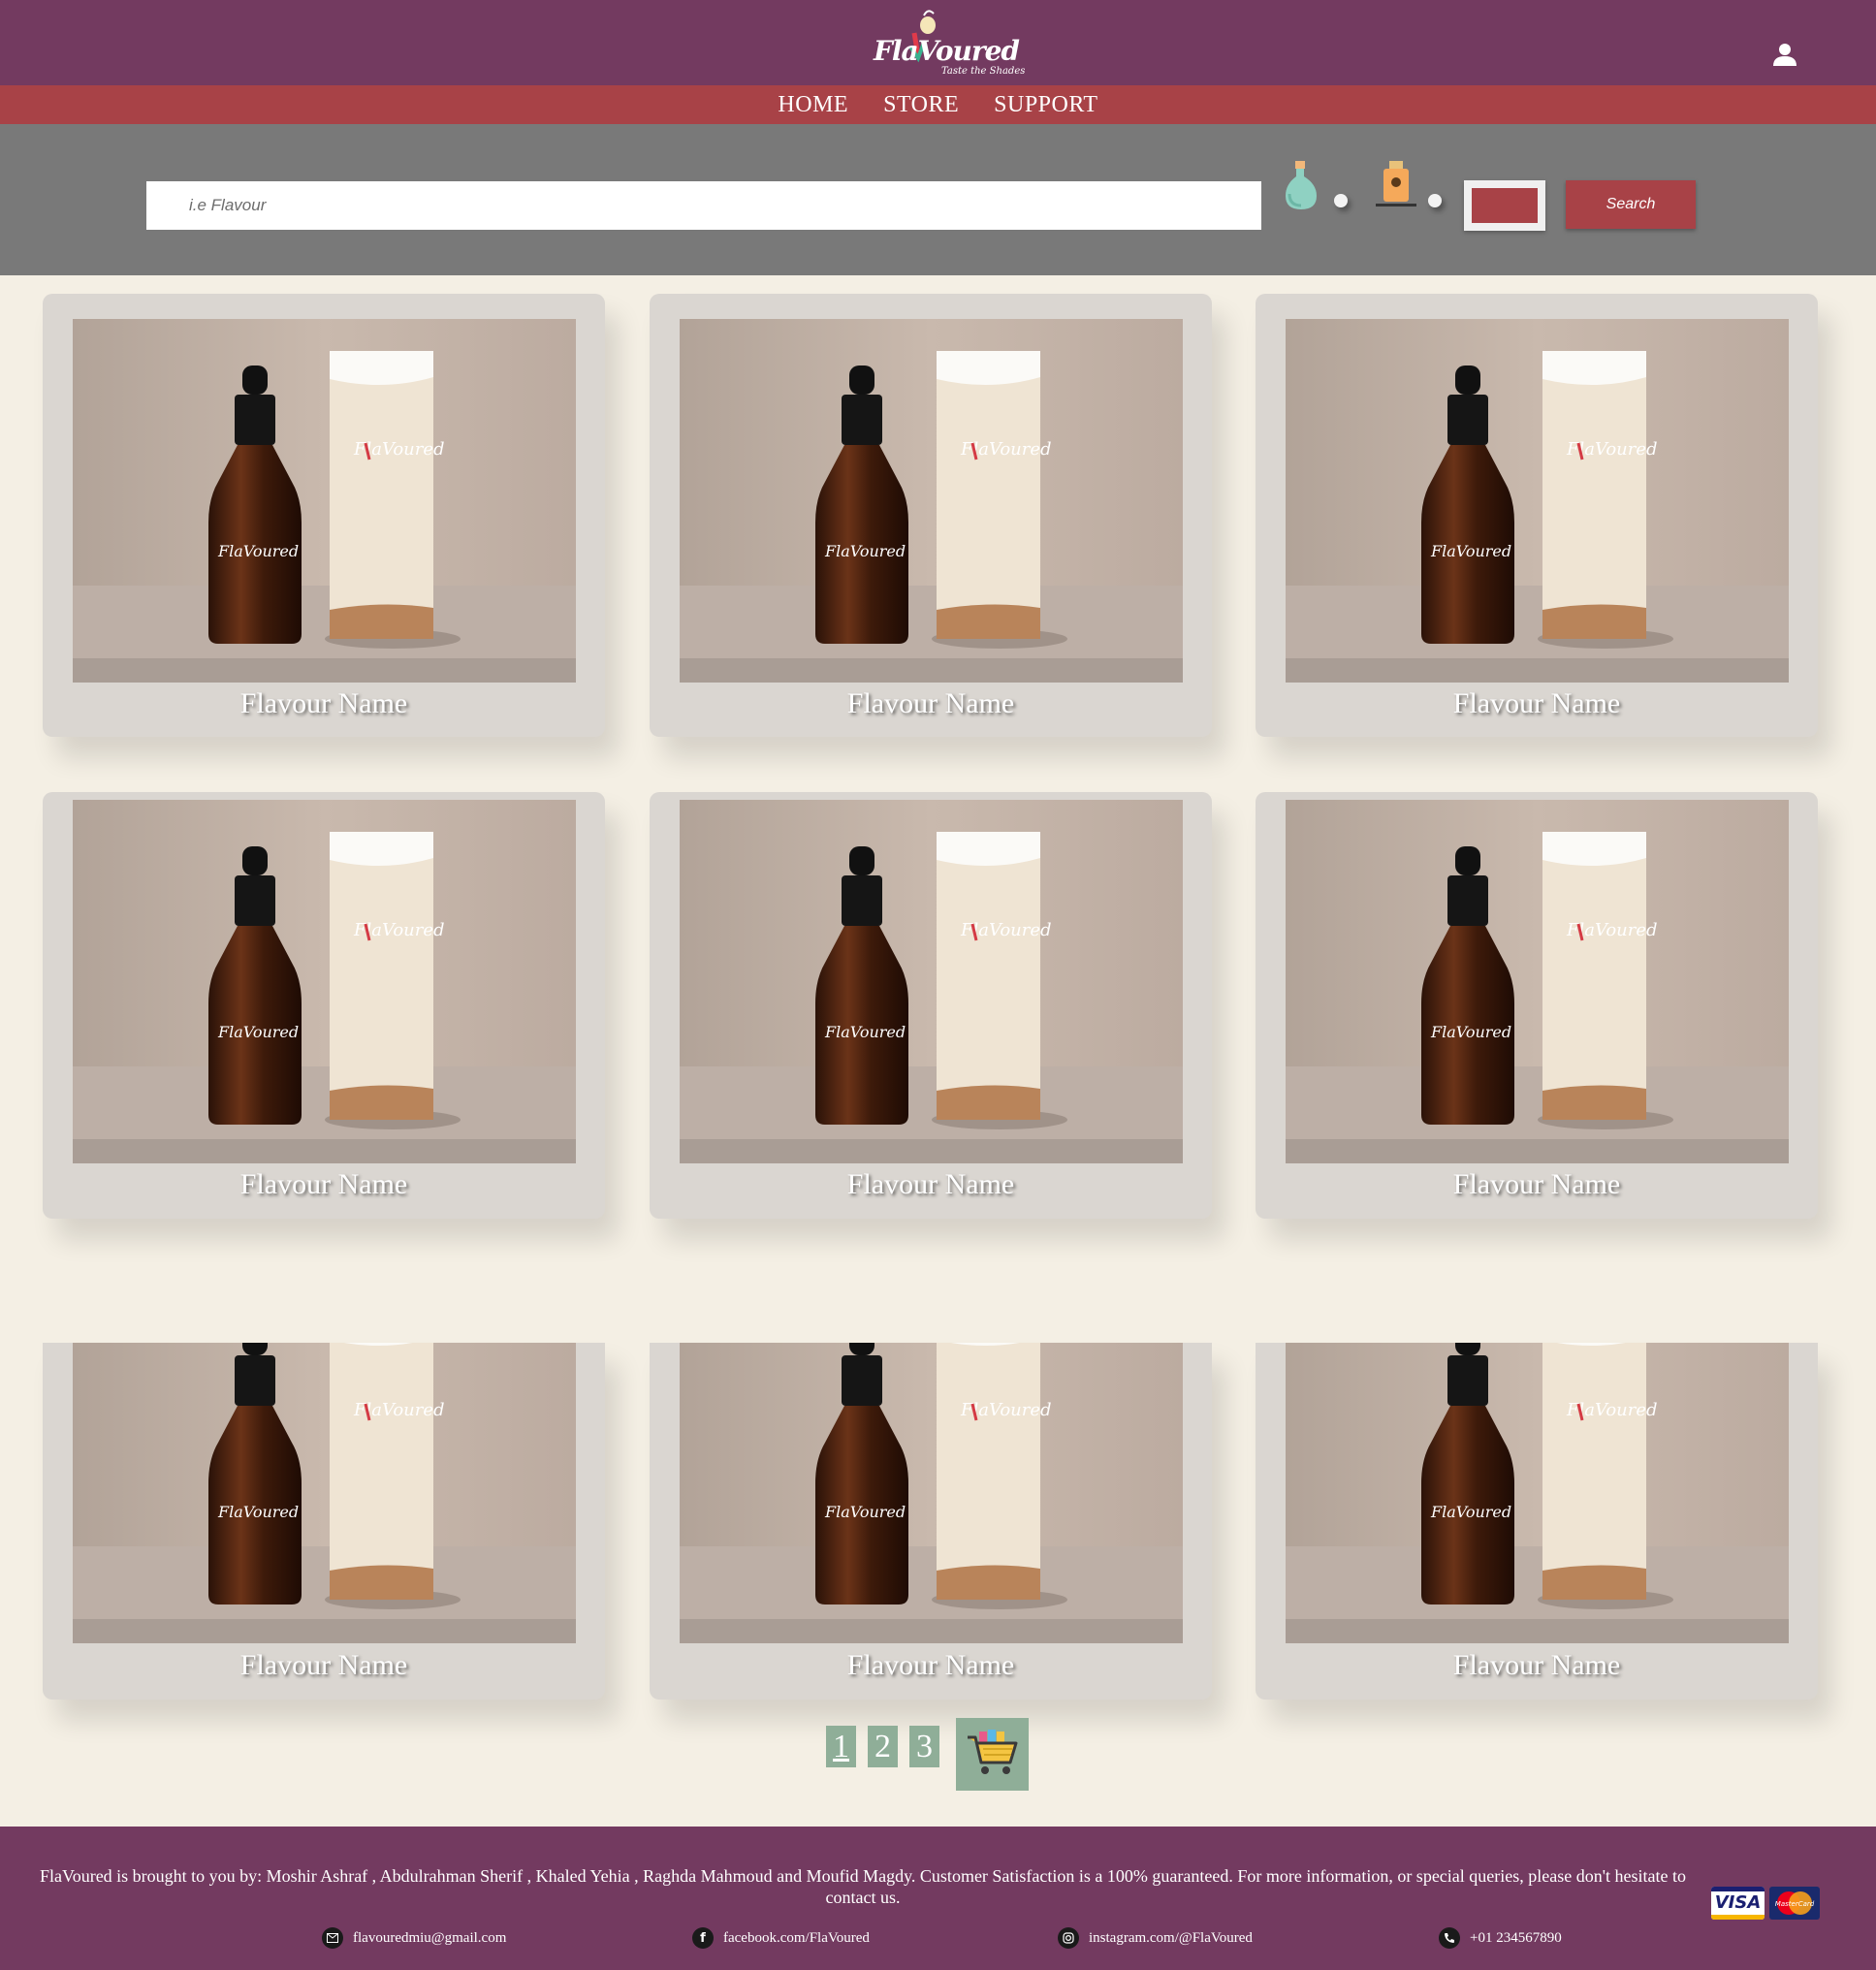 Image resolution: width=1876 pixels, height=1970 pixels. Describe the element at coordinates (1045, 105) in the screenshot. I see `nav-support: SUPPORT` at that location.